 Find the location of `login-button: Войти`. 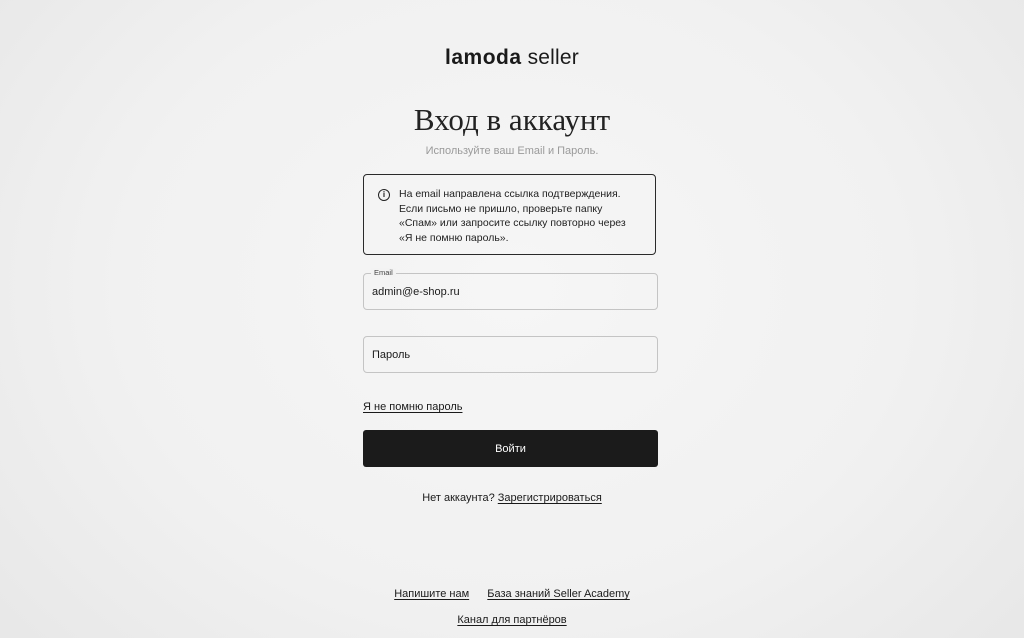

login-button: Войти is located at coordinates (510, 448).